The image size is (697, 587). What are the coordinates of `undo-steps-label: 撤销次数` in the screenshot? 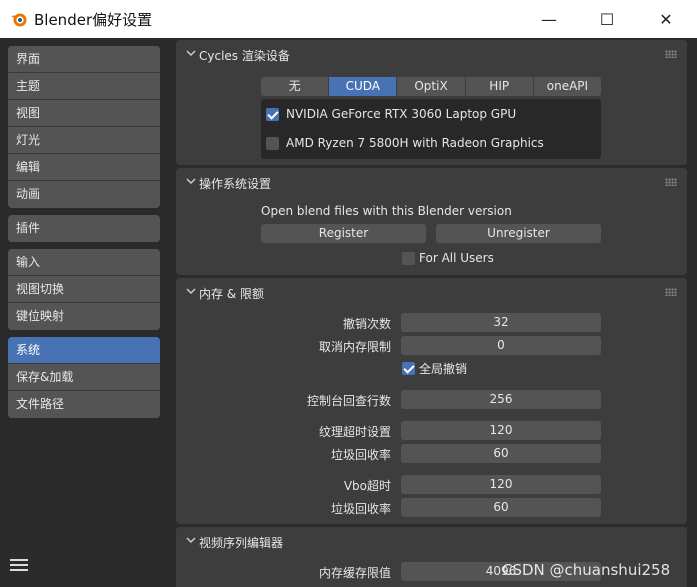 It's located at (366, 324).